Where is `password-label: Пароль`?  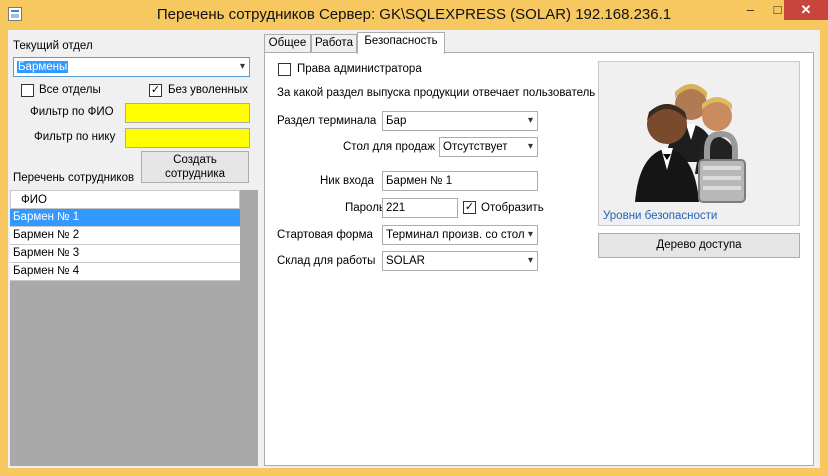
password-label: Пароль is located at coordinates (365, 208).